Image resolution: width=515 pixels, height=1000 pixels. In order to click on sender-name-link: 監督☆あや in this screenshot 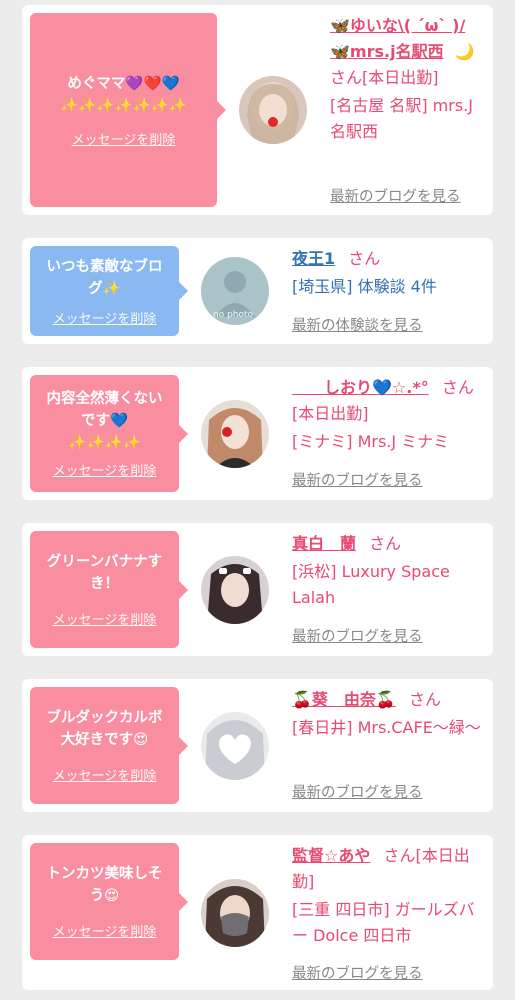, I will do `click(331, 855)`.